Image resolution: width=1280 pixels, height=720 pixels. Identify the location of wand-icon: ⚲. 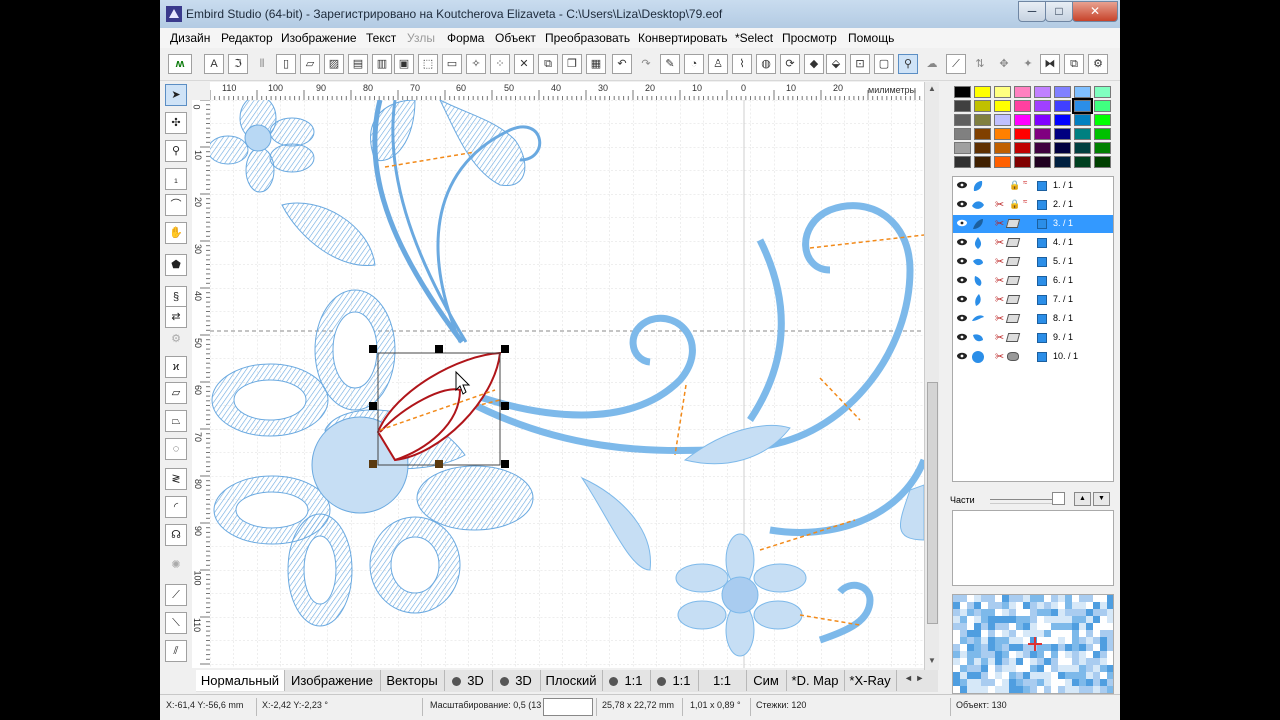
(908, 64).